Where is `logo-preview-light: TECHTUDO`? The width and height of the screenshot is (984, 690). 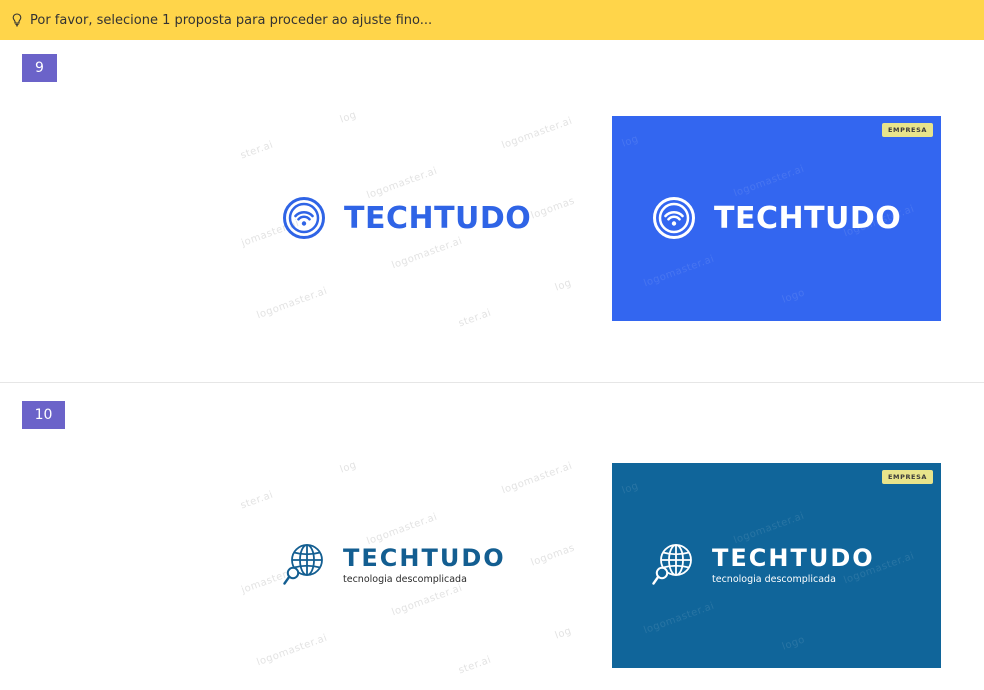
logo-preview-light: TECHTUDO is located at coordinates (406, 218).